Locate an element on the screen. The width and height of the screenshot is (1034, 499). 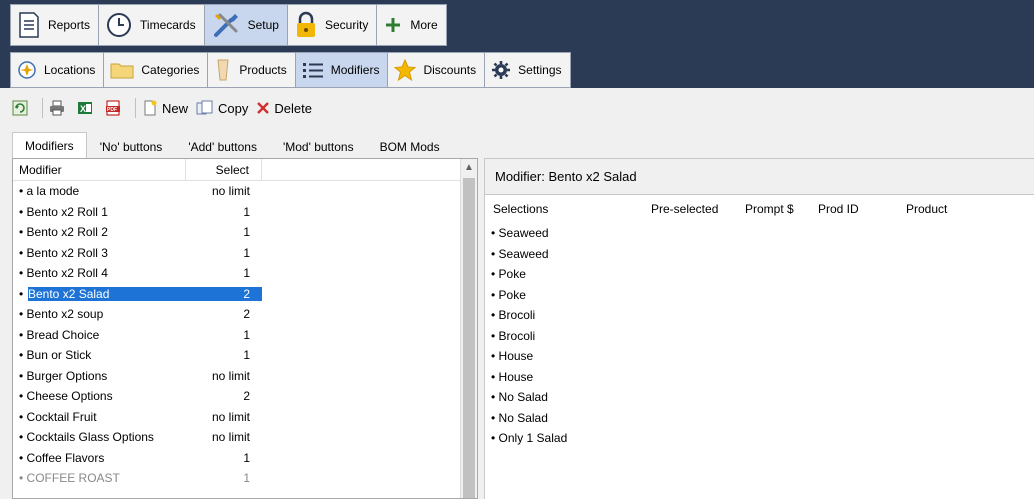
table-row: • Burger Options no limit is located at coordinates (245, 376).